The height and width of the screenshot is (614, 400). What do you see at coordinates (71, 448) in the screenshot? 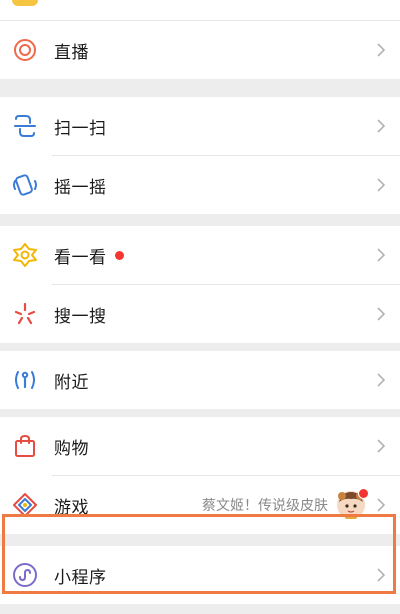
I see `menu-item-shopping-label: 购物` at bounding box center [71, 448].